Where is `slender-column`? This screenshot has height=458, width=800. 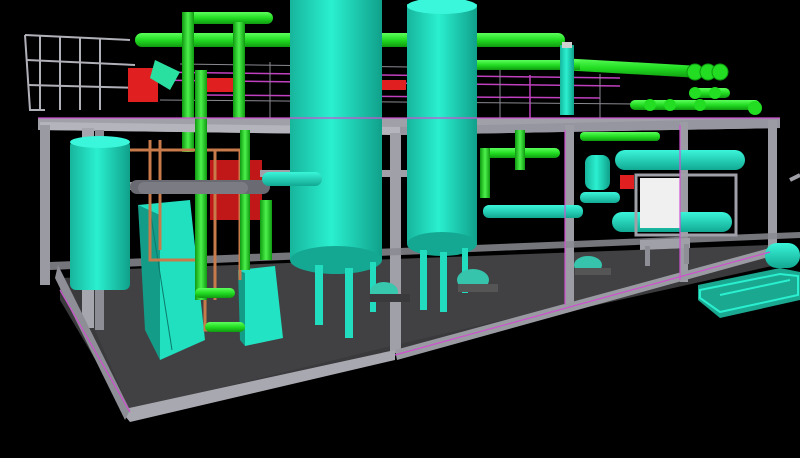 slender-column is located at coordinates (567, 78).